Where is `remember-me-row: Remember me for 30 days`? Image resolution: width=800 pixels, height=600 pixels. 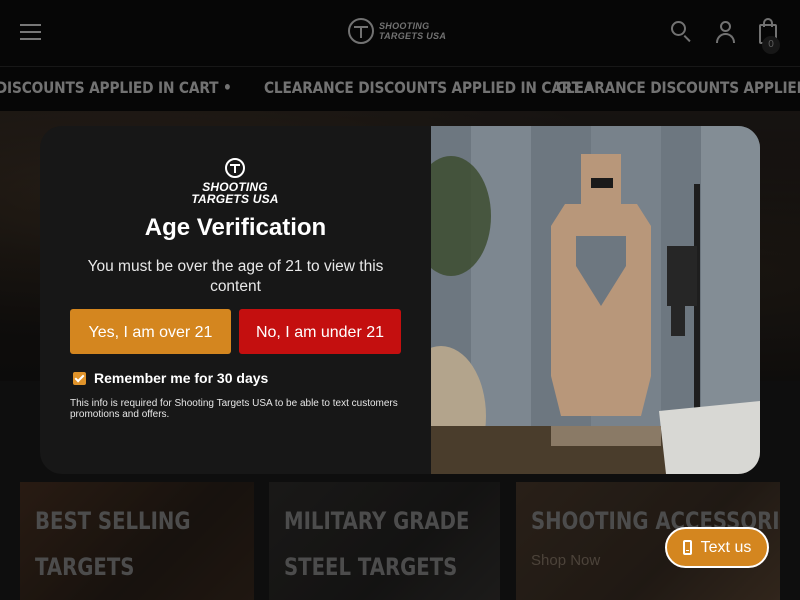
remember-me-row: Remember me for 30 days is located at coordinates (170, 378).